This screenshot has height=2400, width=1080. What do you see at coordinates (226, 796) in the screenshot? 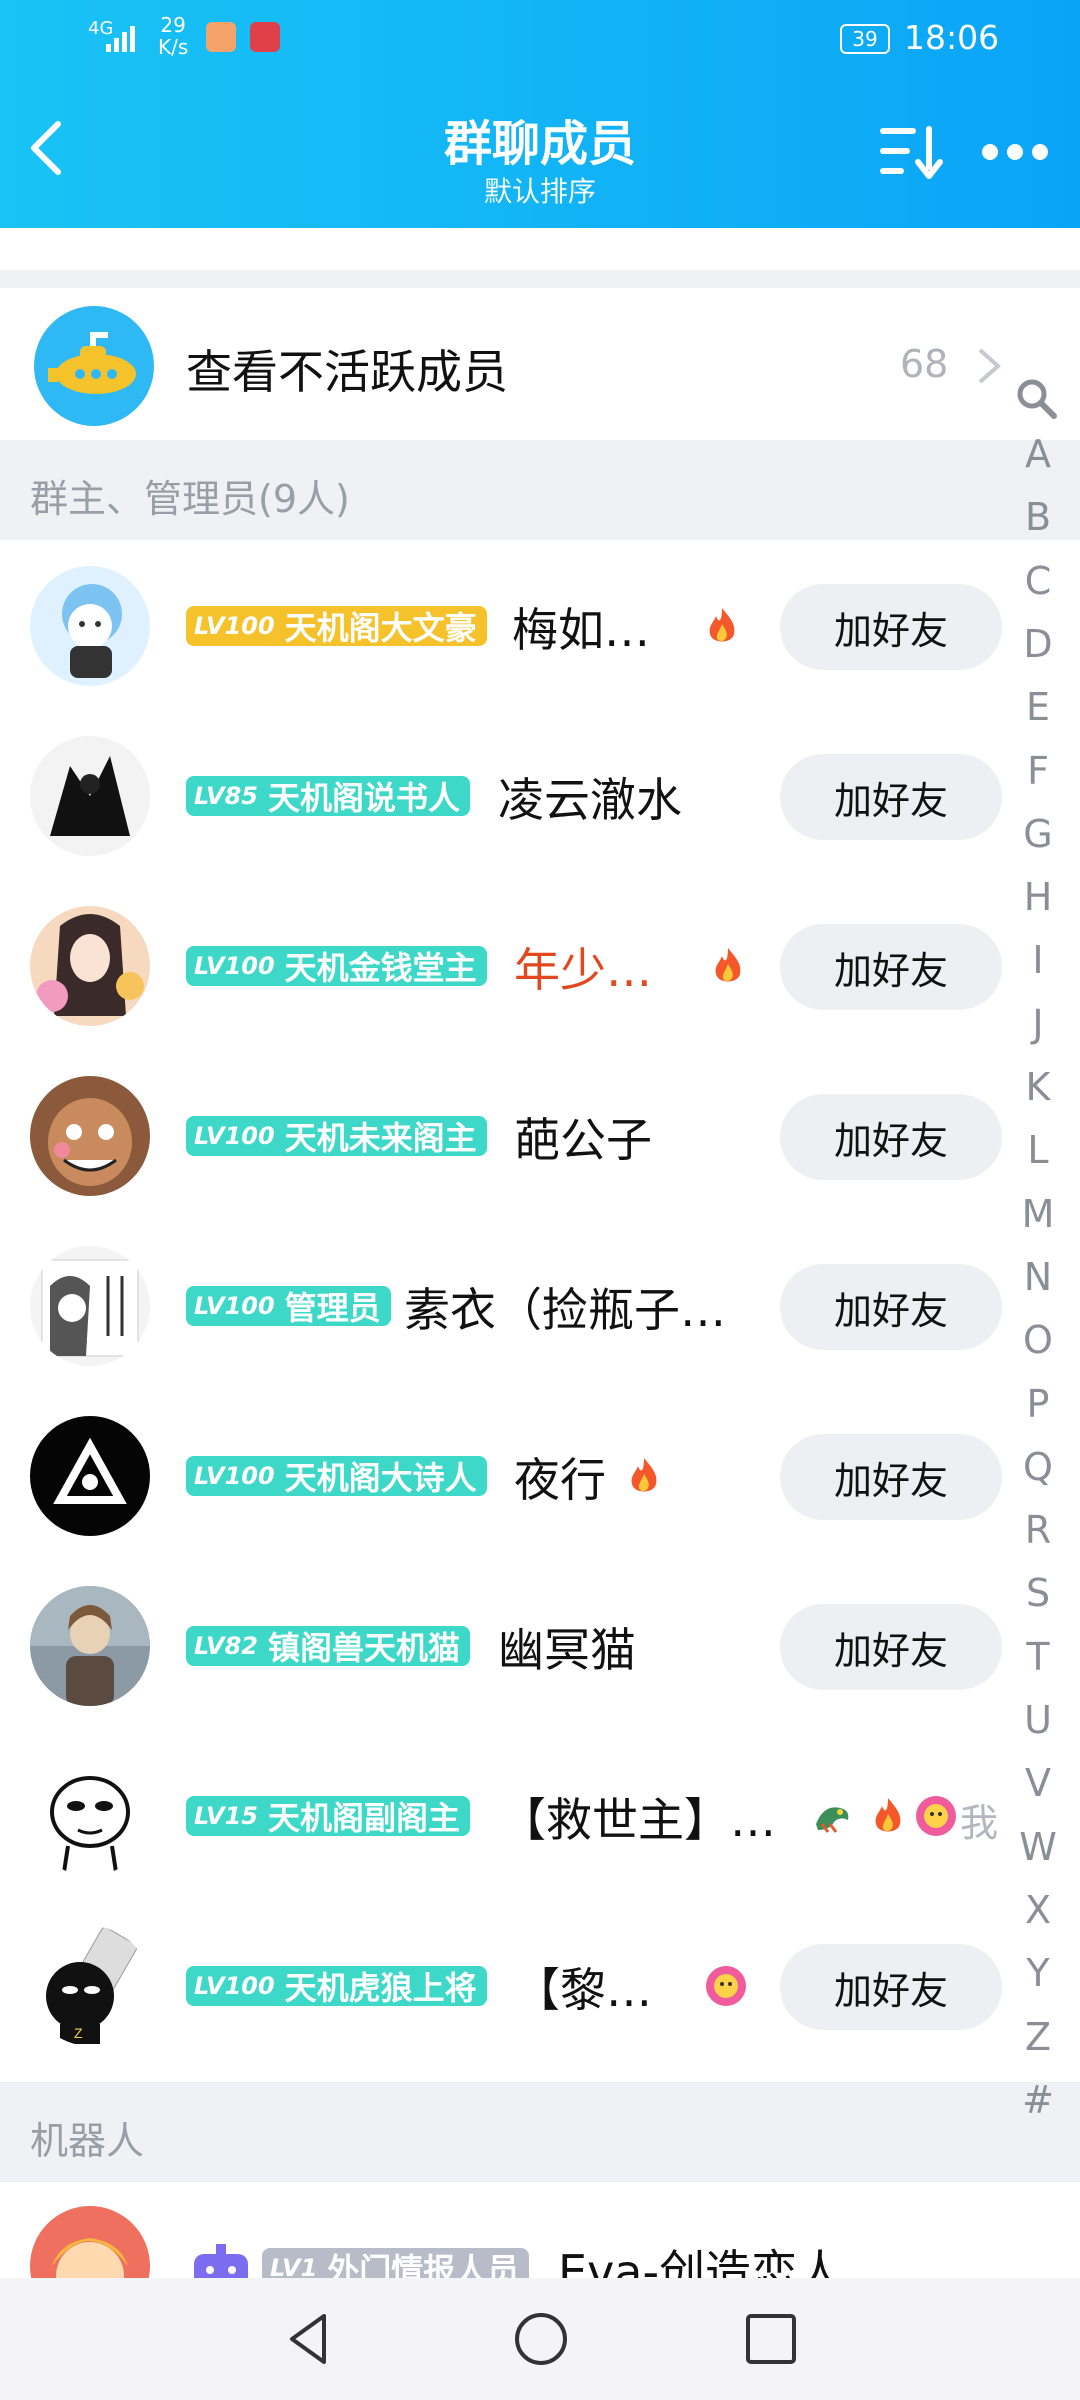
I see `level-text: LV85` at bounding box center [226, 796].